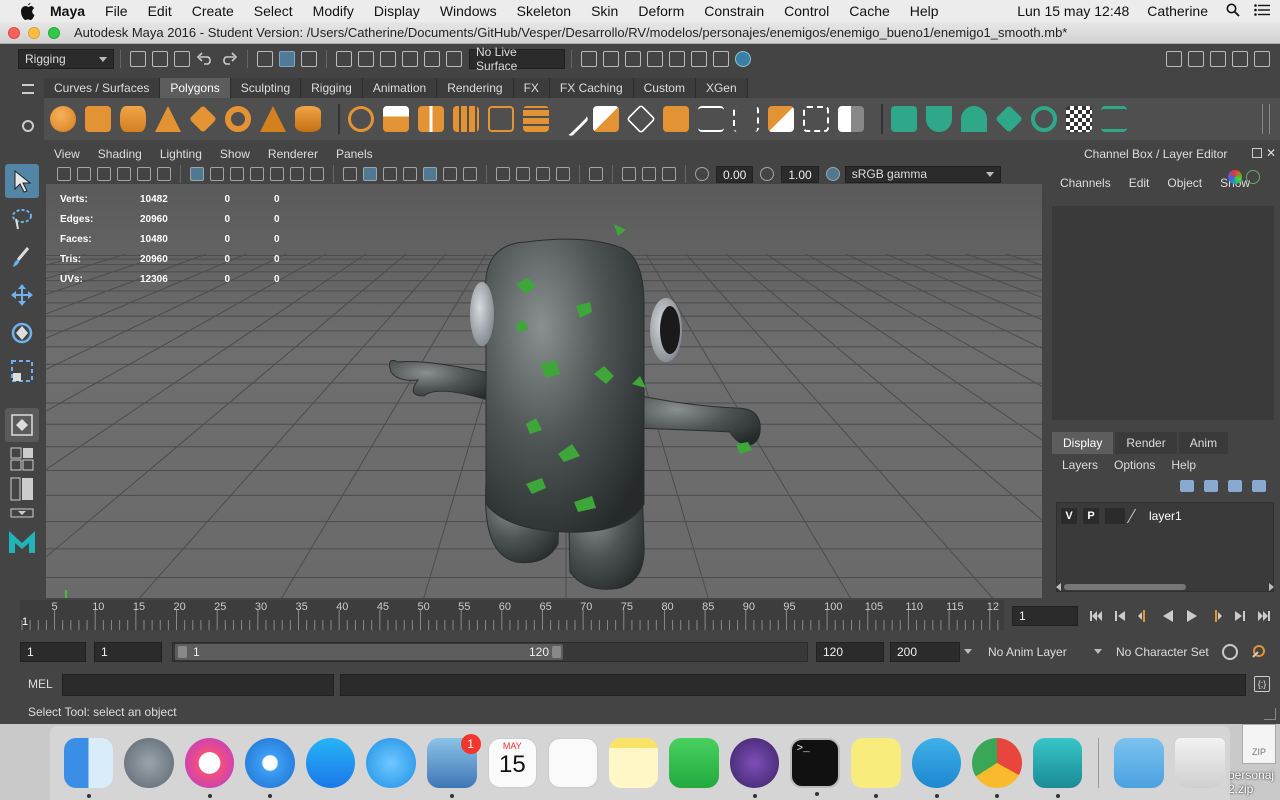 Image resolution: width=1280 pixels, height=800 pixels. Describe the element at coordinates (450, 174) in the screenshot. I see `use-all-lights-icon` at that location.